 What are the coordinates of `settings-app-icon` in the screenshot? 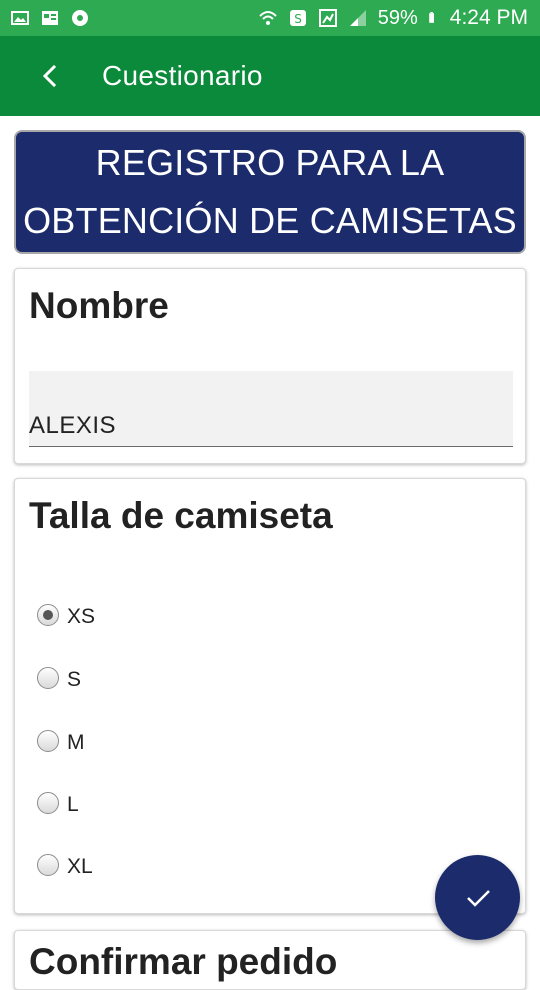 It's located at (80, 18).